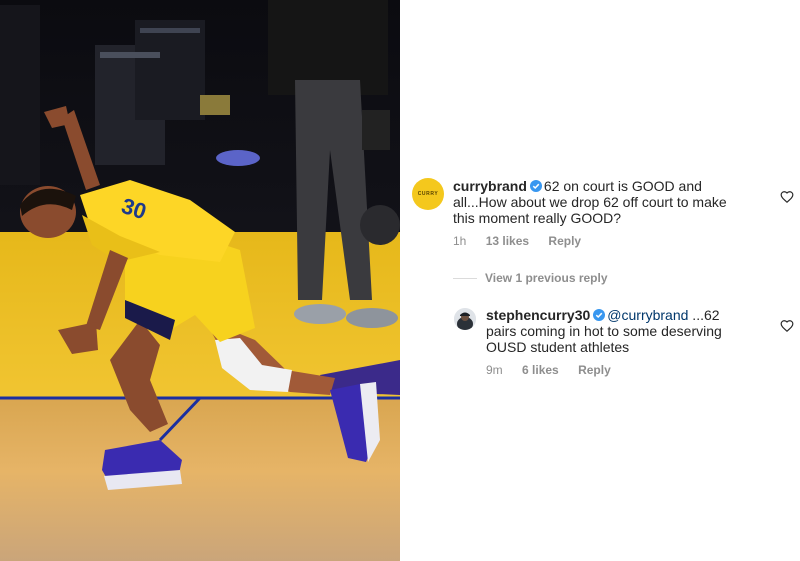 This screenshot has height=561, width=800. Describe the element at coordinates (546, 278) in the screenshot. I see `view-replies-label: View 1 previous reply` at that location.